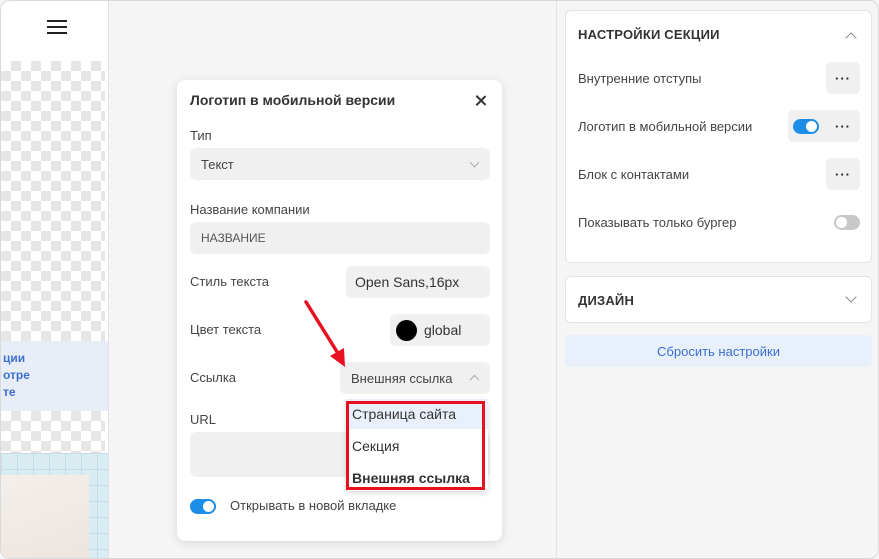 The height and width of the screenshot is (559, 879). I want to click on link-select: Внешняя ссылка, so click(415, 378).